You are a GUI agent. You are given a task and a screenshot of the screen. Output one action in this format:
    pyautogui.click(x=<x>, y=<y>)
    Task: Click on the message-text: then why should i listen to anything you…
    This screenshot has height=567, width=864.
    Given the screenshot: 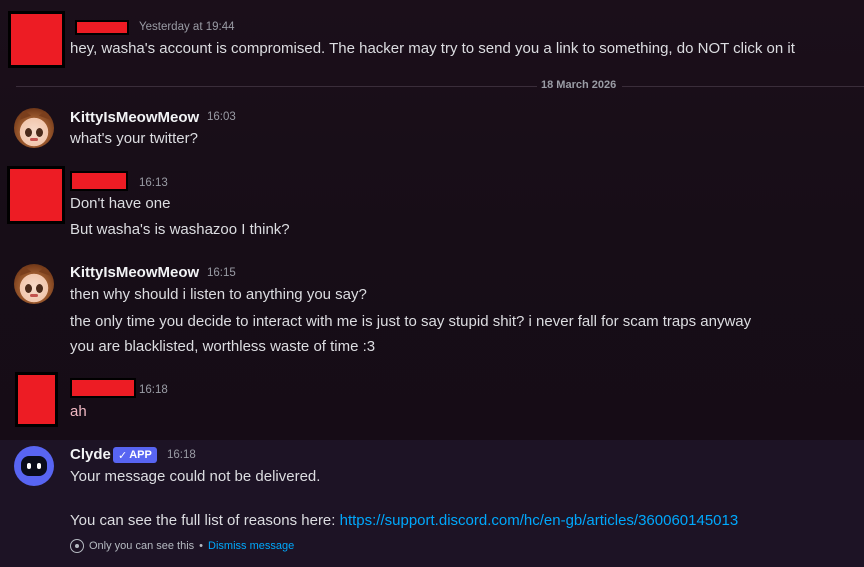 What is the action you would take?
    pyautogui.click(x=218, y=294)
    